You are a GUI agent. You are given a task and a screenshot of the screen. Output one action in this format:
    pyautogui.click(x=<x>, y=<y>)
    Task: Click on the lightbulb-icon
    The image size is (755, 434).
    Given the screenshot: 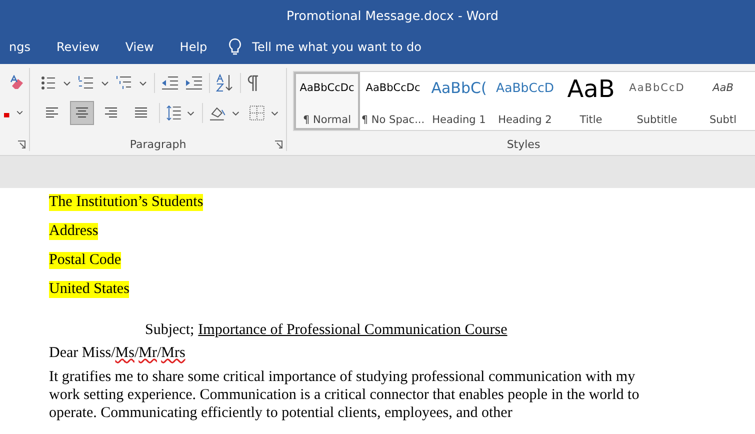 What is the action you would take?
    pyautogui.click(x=235, y=47)
    